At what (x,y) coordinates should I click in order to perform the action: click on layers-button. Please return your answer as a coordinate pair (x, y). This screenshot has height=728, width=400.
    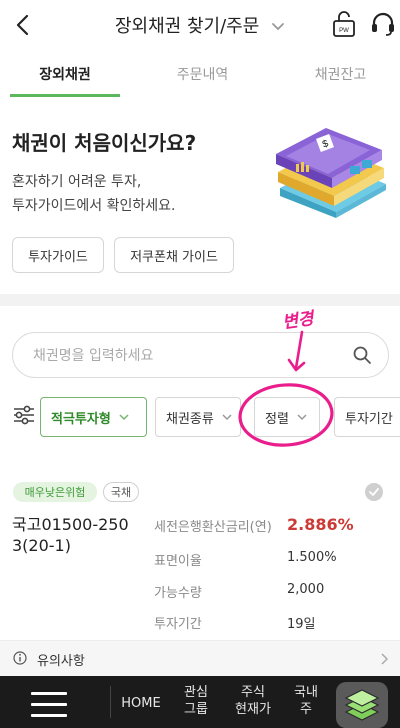
    Looking at the image, I should click on (362, 705).